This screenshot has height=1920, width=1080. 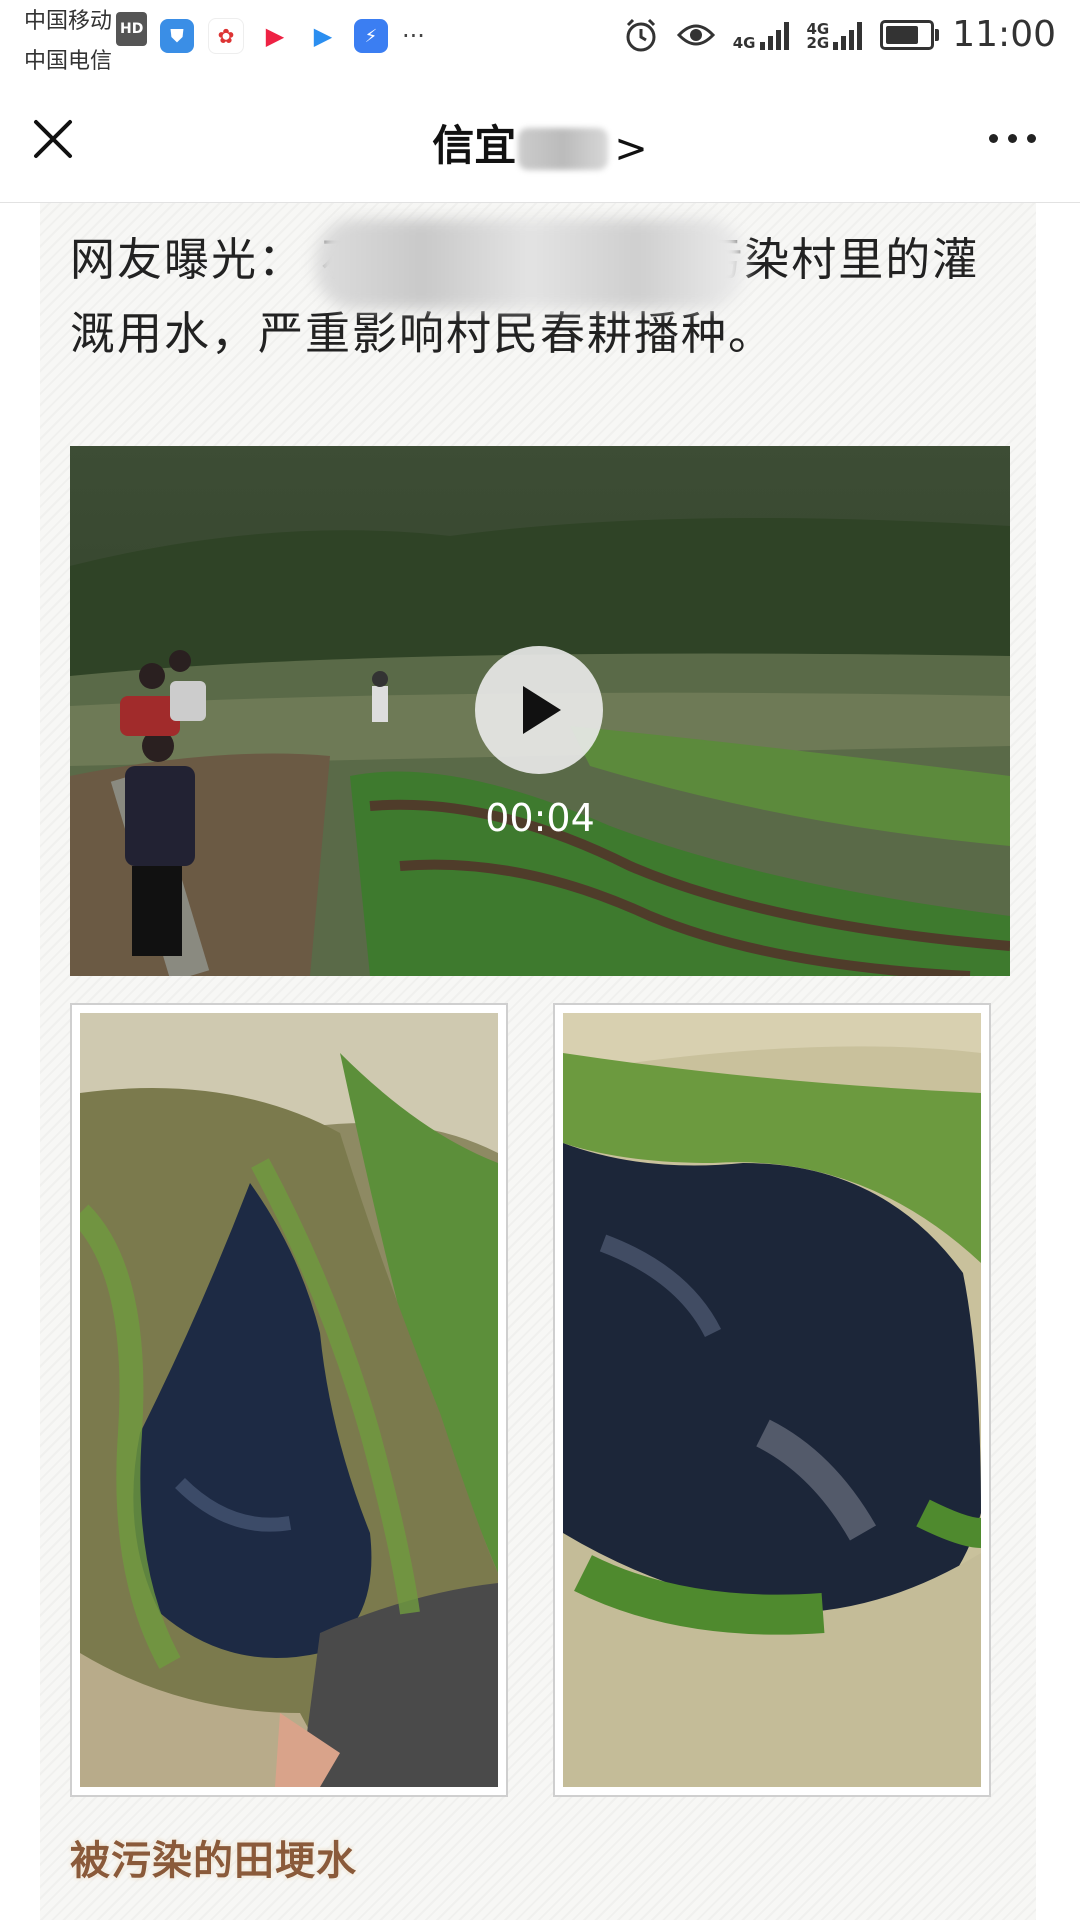 I want to click on network-1-label: 4G, so click(x=744, y=42).